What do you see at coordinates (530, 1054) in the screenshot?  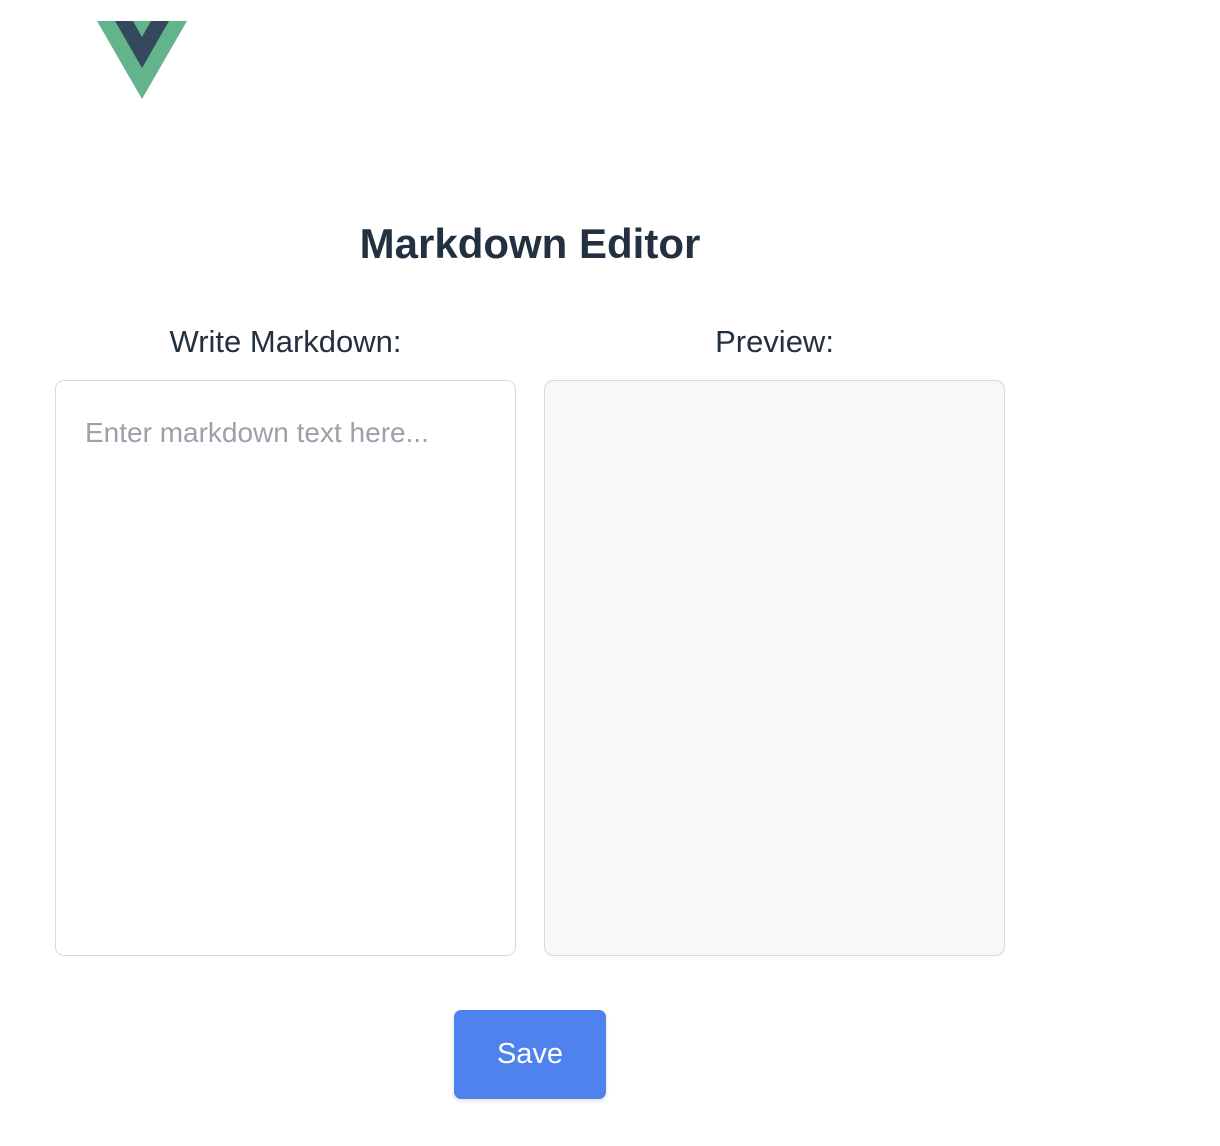 I see `save-button: Save` at bounding box center [530, 1054].